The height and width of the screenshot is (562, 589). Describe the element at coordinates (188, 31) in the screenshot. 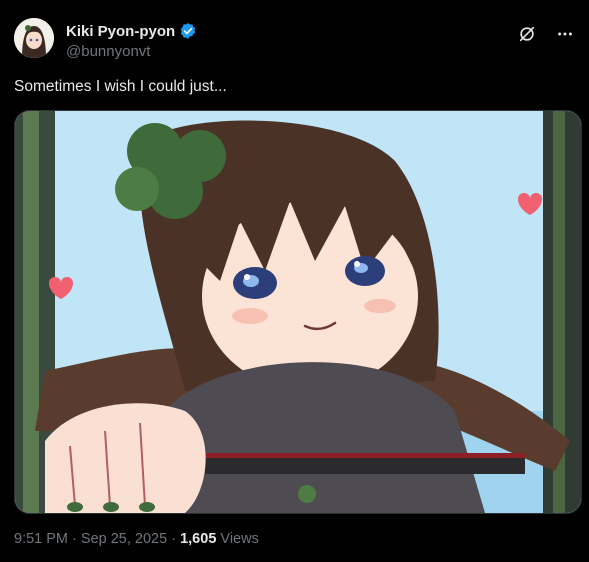

I see `verified-badge-icon` at that location.